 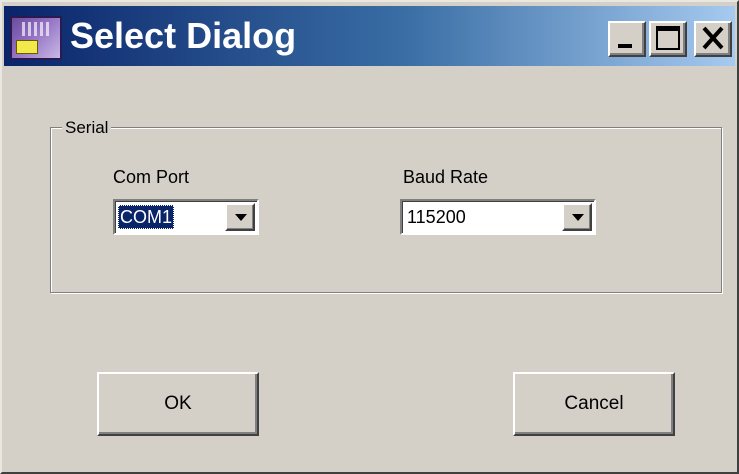 What do you see at coordinates (146, 217) in the screenshot?
I see `com-port-value: COM1` at bounding box center [146, 217].